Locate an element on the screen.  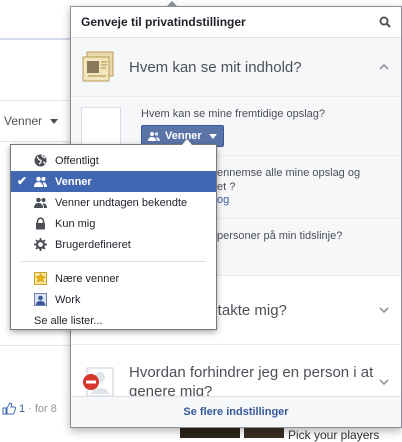
lock-icon is located at coordinates (40, 223).